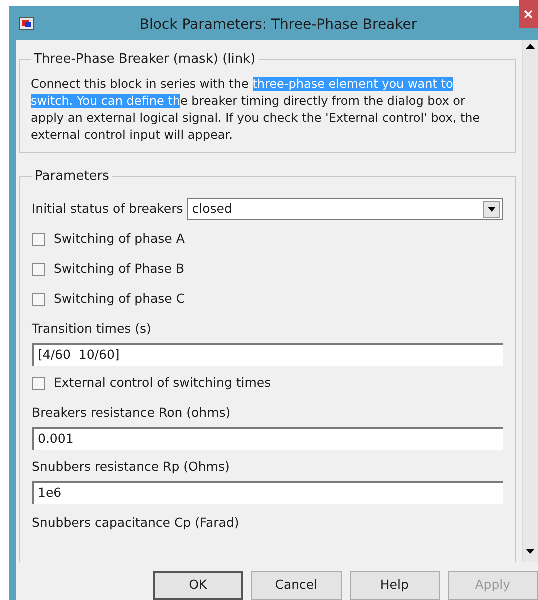 The width and height of the screenshot is (538, 600). Describe the element at coordinates (491, 209) in the screenshot. I see `caret-icon` at that location.